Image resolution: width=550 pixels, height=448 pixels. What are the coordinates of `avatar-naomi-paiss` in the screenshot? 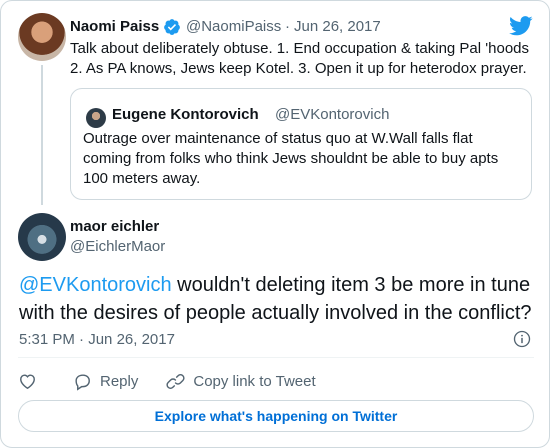 It's located at (42, 37).